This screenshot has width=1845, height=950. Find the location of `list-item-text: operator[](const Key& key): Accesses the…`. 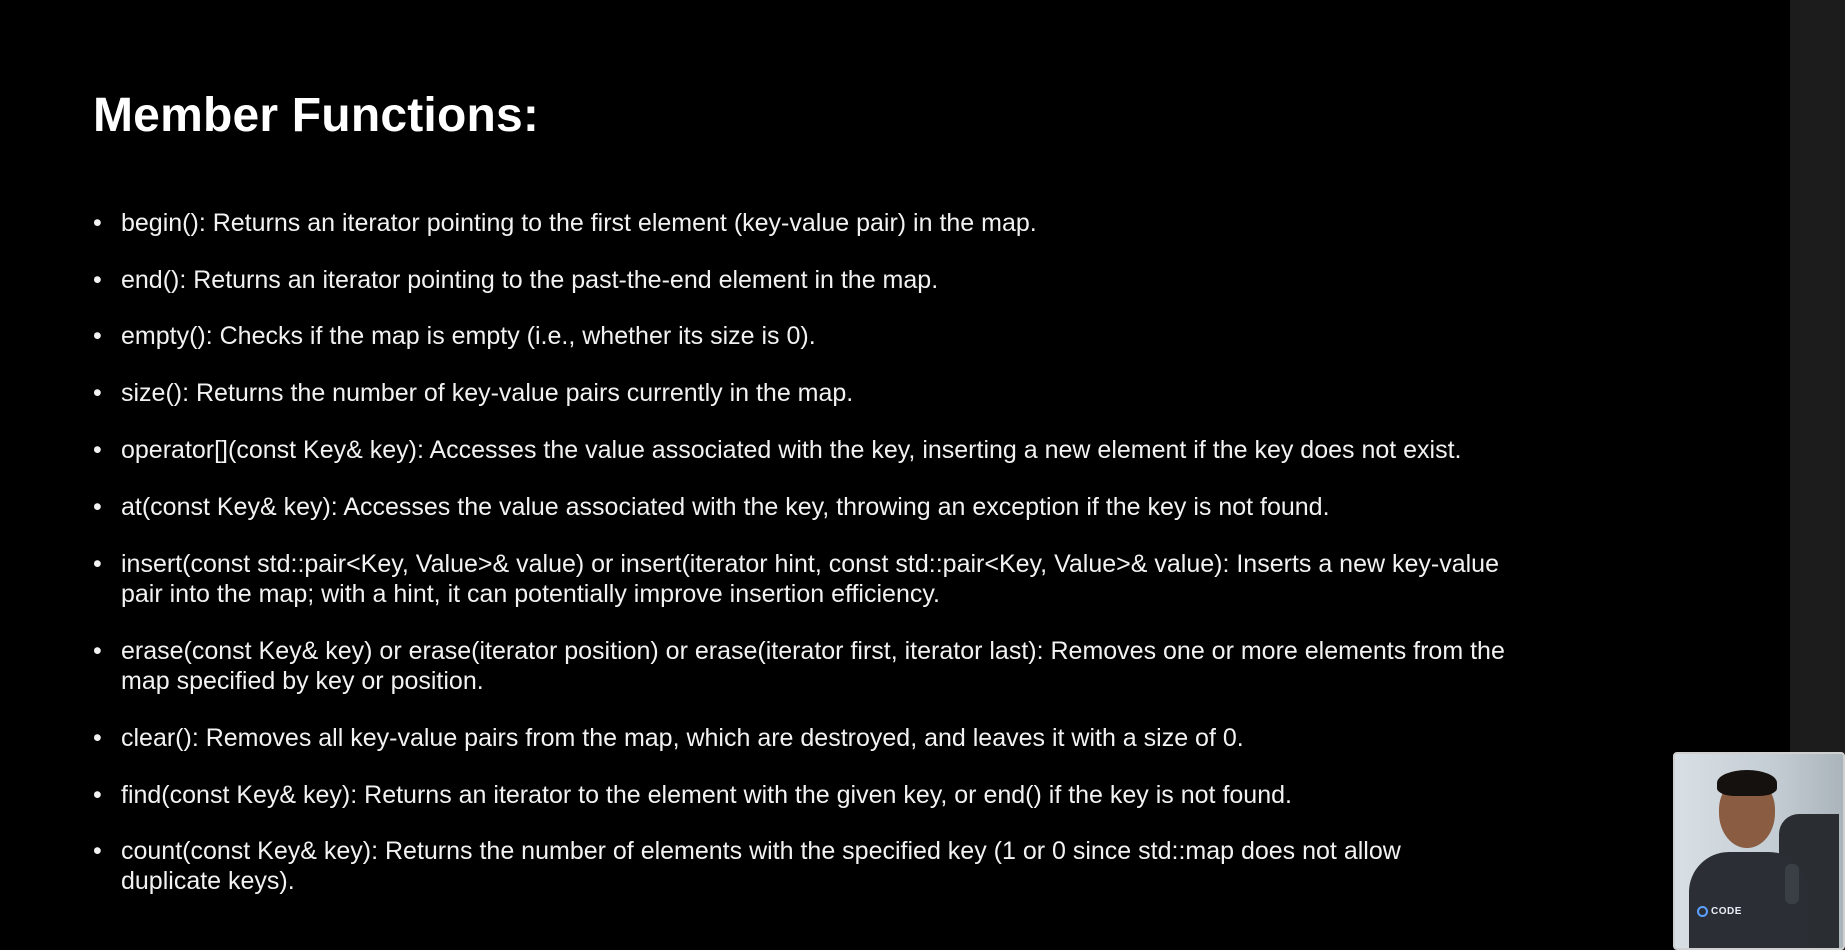

list-item-text: operator[](const Key& key): Accesses the… is located at coordinates (791, 450).